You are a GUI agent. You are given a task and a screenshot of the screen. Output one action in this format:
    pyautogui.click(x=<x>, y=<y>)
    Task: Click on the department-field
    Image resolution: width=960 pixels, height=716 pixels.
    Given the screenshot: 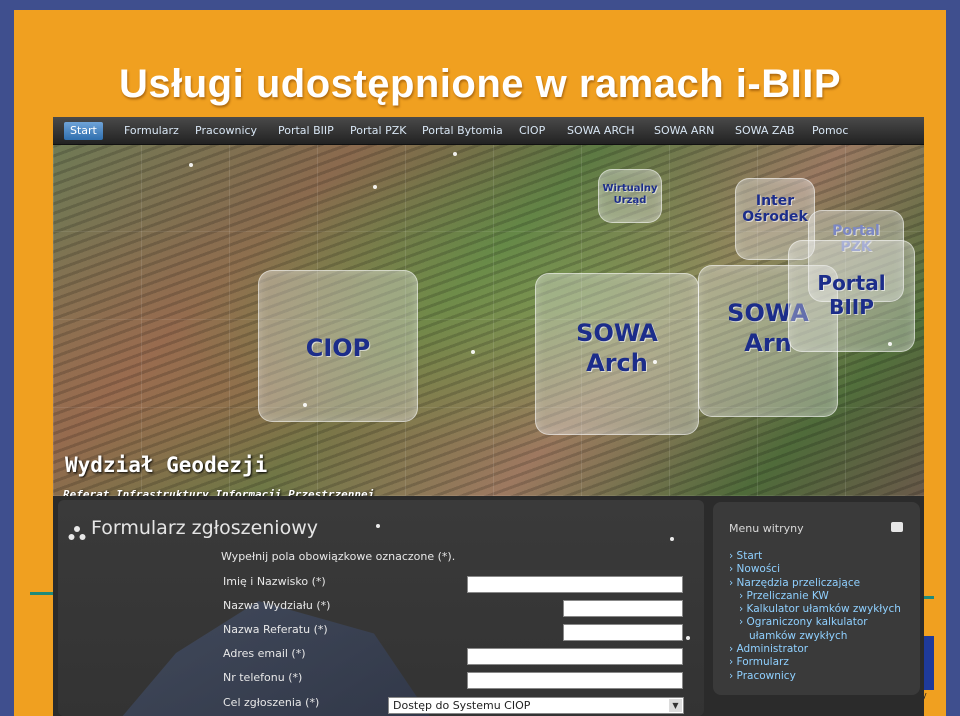 What is the action you would take?
    pyautogui.click(x=623, y=608)
    